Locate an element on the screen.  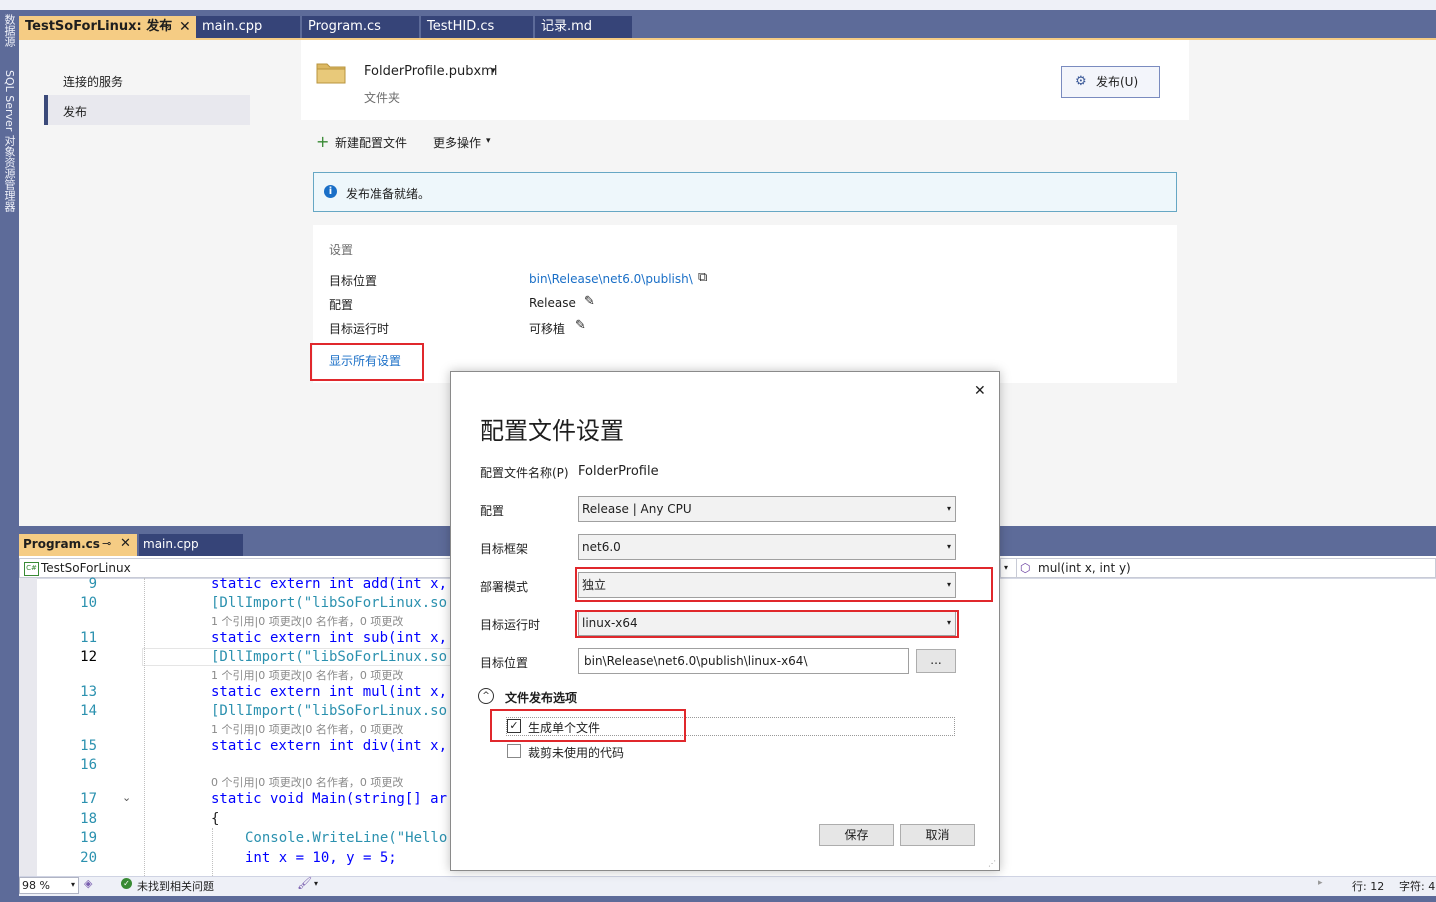
framework-label: 目标框架 is located at coordinates (504, 549).